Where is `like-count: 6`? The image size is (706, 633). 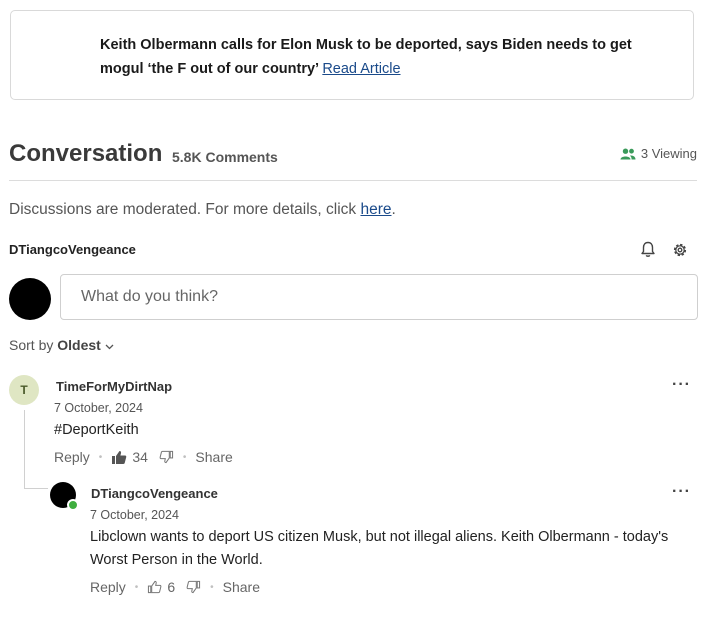
like-count: 6 is located at coordinates (171, 587).